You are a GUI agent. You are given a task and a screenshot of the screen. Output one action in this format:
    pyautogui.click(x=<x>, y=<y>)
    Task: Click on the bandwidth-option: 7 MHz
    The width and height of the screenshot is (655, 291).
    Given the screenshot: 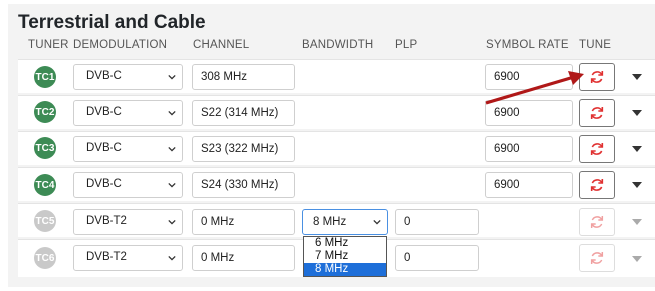 What is the action you would take?
    pyautogui.click(x=345, y=256)
    